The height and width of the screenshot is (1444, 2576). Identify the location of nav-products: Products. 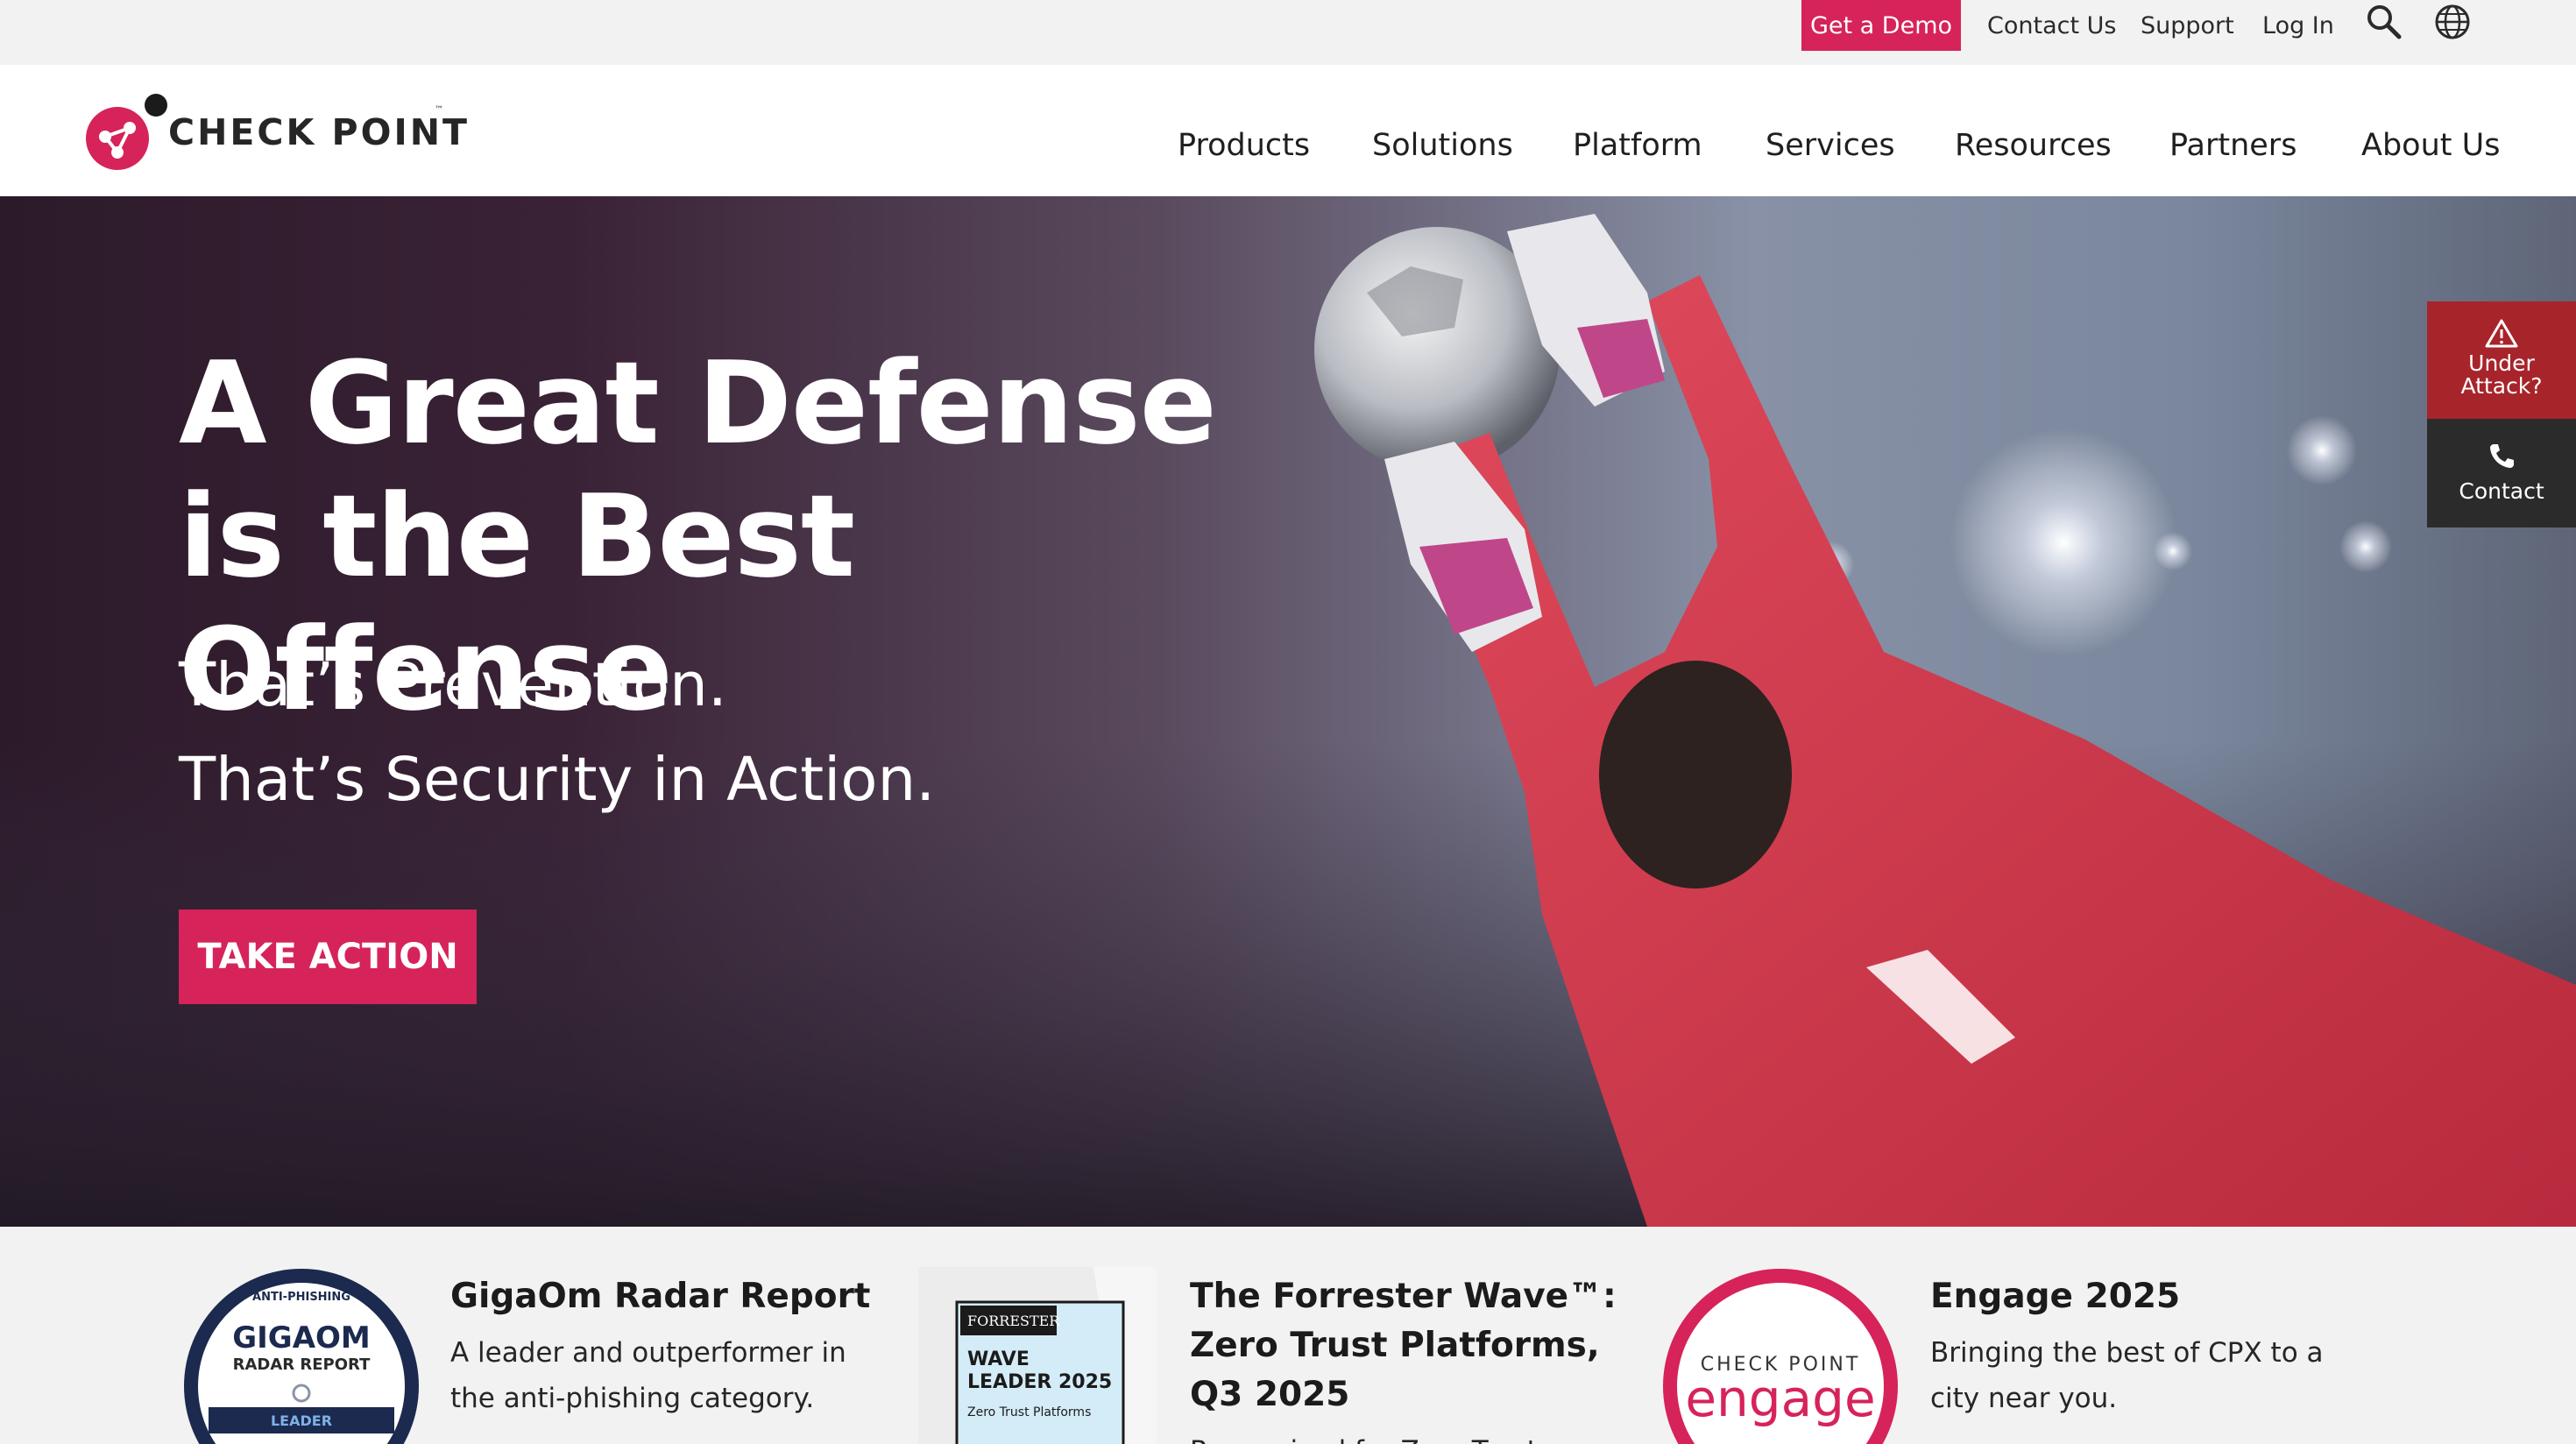
(1244, 145).